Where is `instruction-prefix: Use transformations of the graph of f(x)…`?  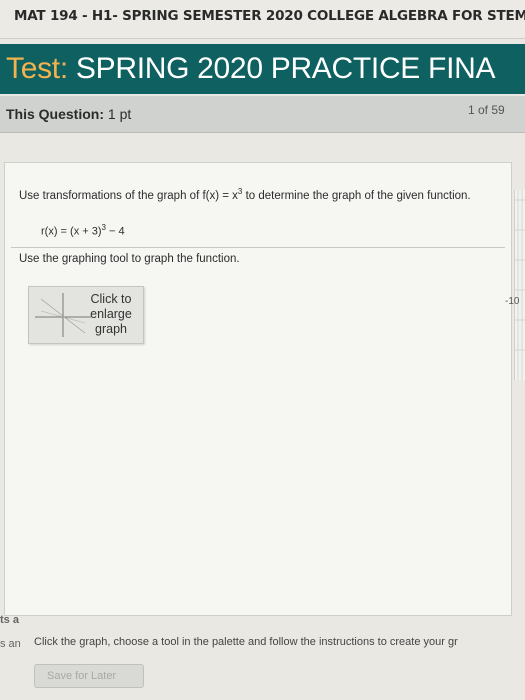
instruction-prefix: Use transformations of the graph of f(x)… is located at coordinates (128, 195).